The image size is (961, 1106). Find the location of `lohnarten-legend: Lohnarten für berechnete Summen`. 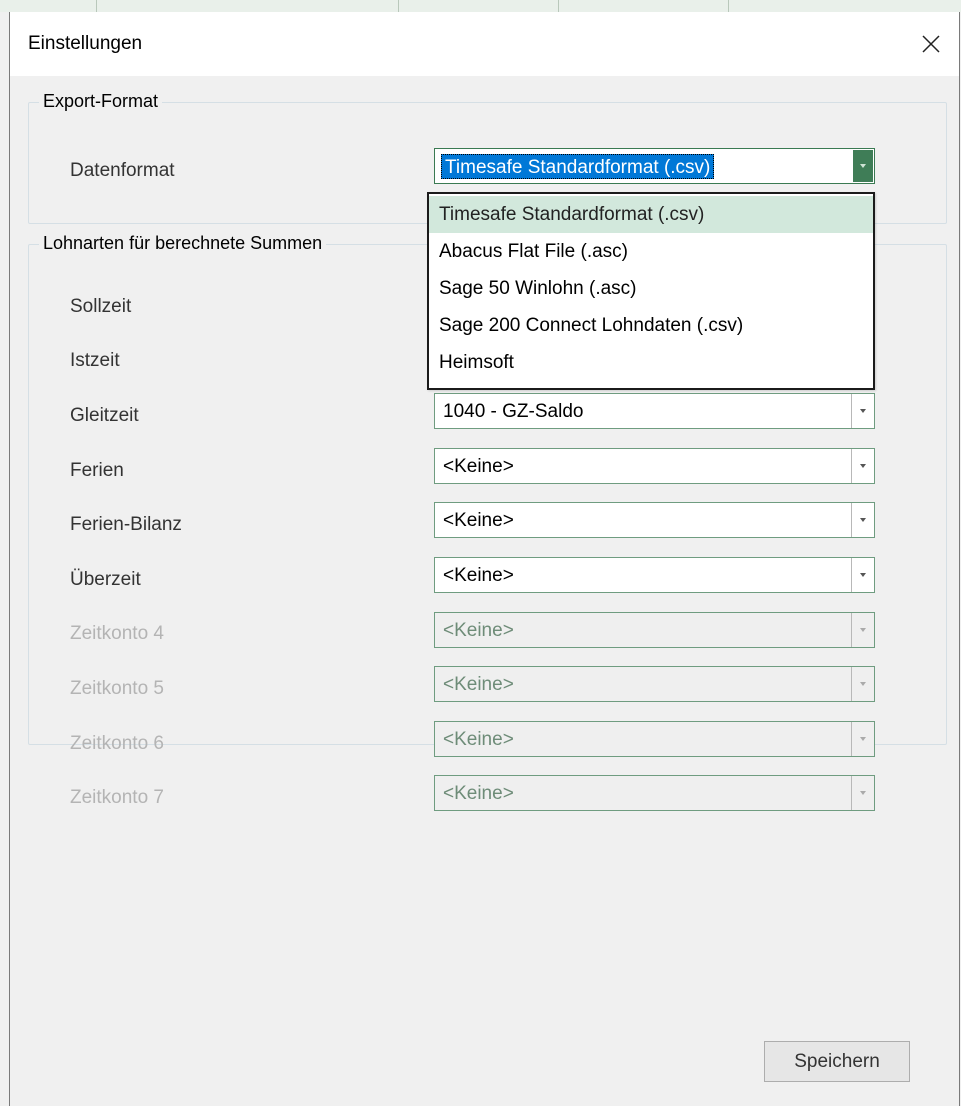

lohnarten-legend: Lohnarten für berechnete Summen is located at coordinates (183, 243).